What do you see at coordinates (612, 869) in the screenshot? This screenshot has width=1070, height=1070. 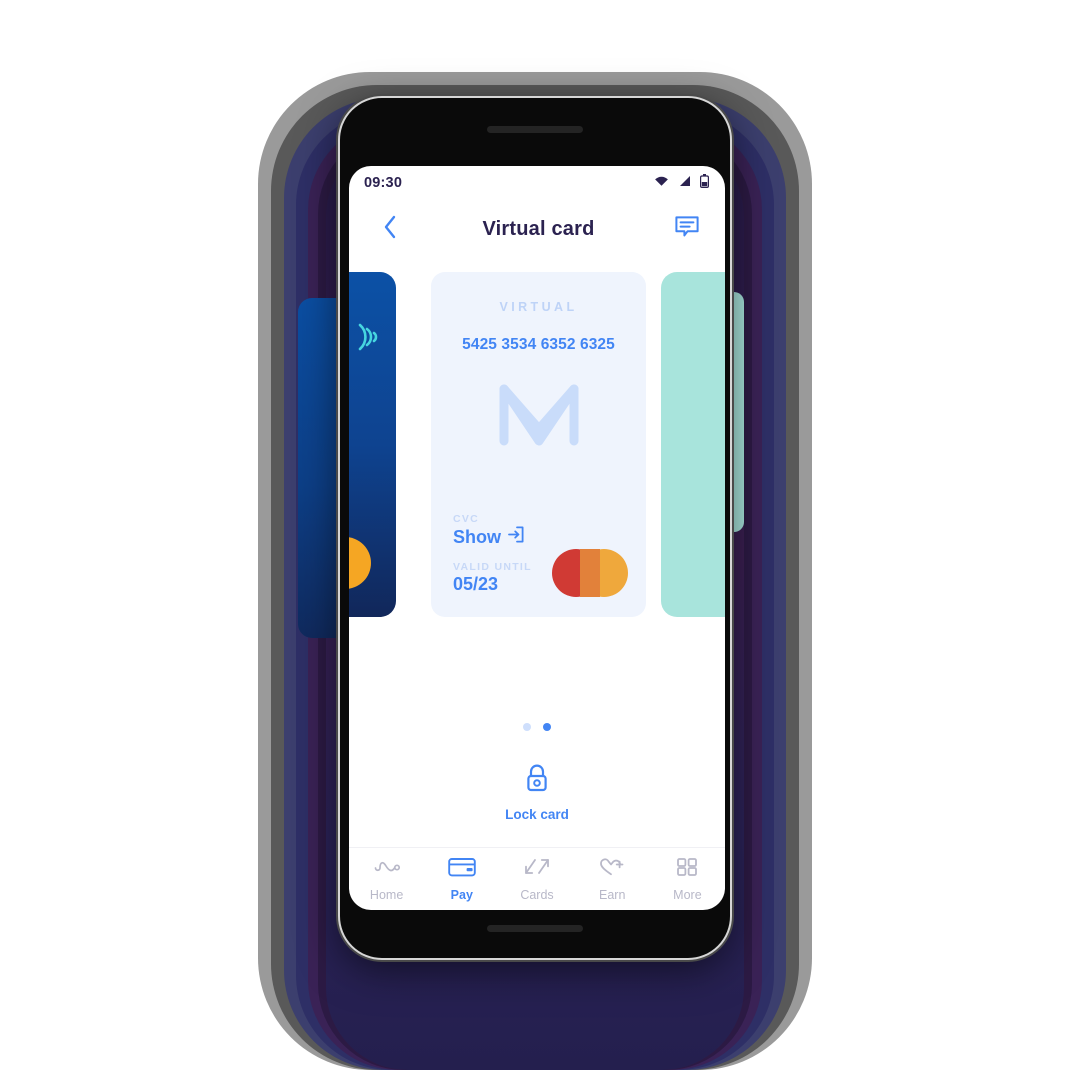 I see `heart-plus-icon` at bounding box center [612, 869].